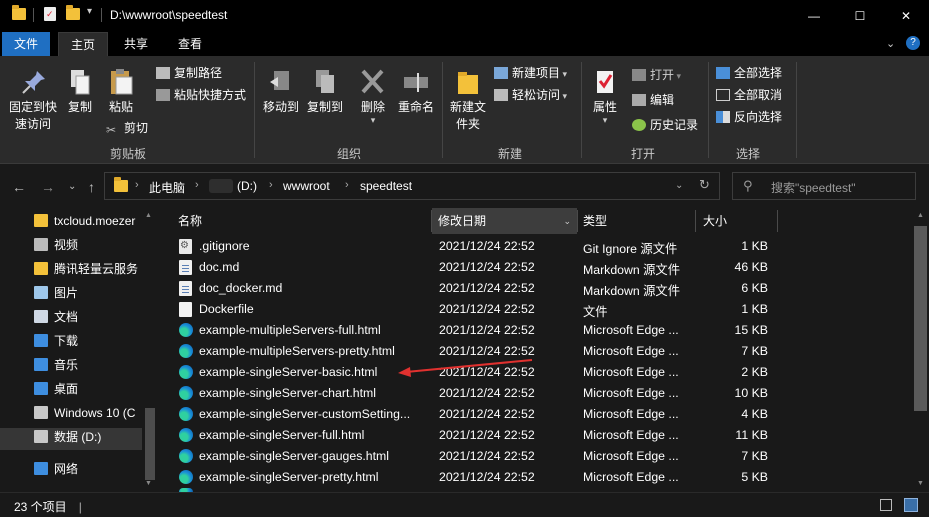 The image size is (929, 517). I want to click on address-bar: › 此电脑 › (D:) › wwwroot › speedtest ⌄ ↻, so click(412, 186).